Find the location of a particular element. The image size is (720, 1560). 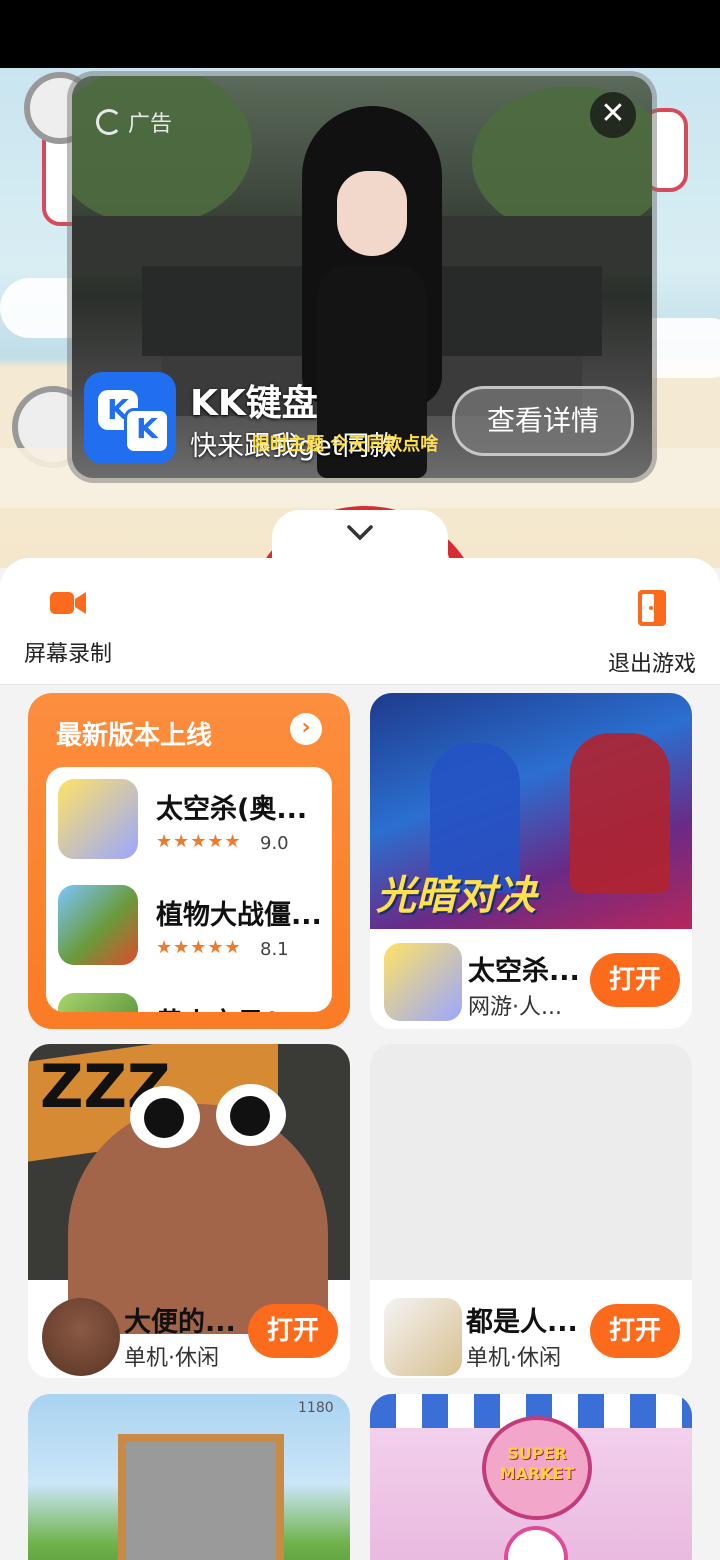

market-sign: SUPER MARKET is located at coordinates (537, 1468).